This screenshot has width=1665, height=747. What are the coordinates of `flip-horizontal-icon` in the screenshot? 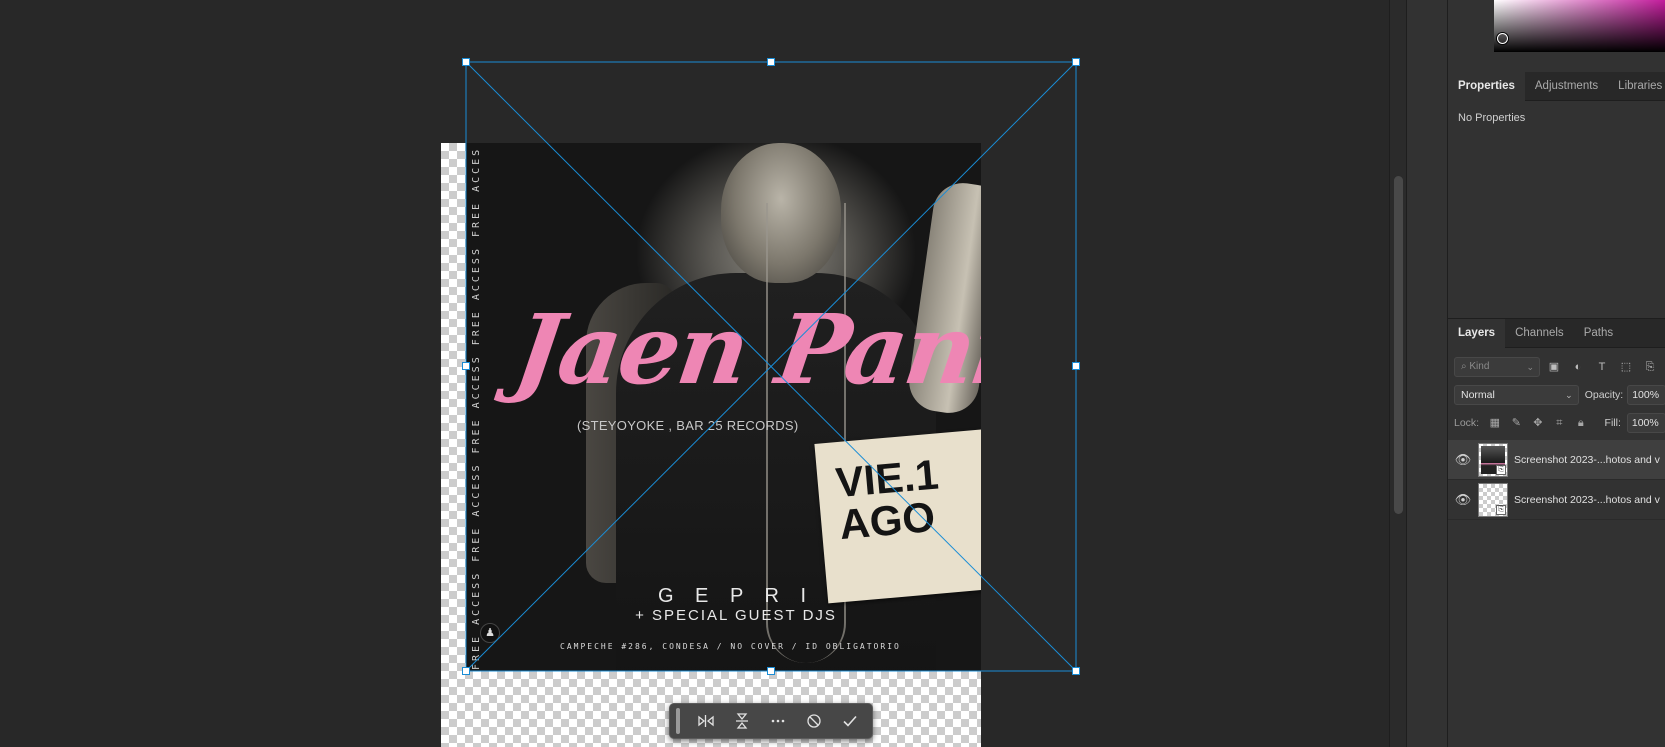 It's located at (706, 721).